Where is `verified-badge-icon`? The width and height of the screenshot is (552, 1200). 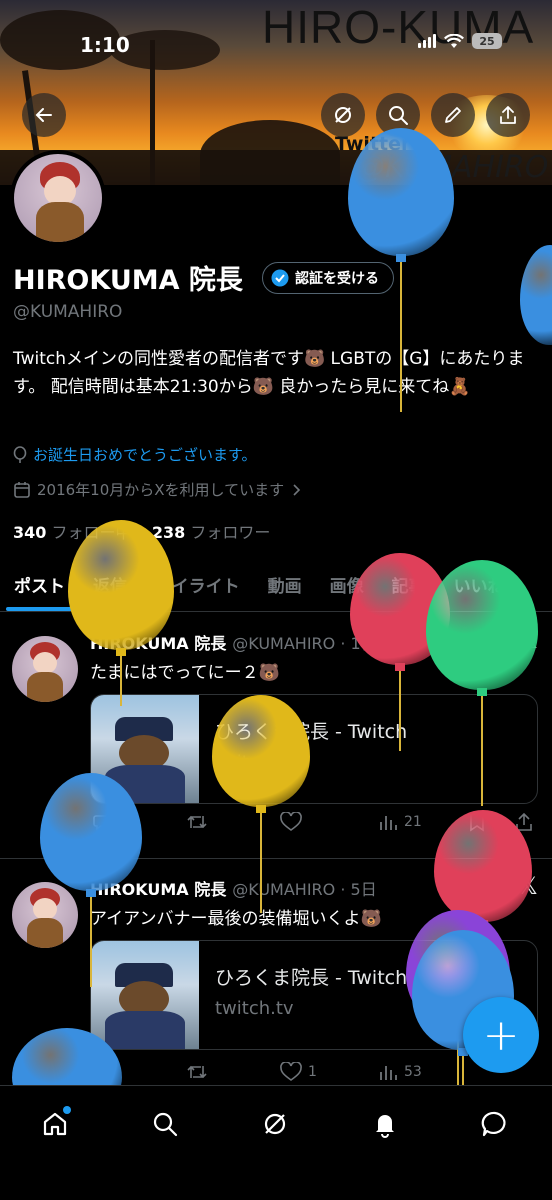 verified-badge-icon is located at coordinates (280, 278).